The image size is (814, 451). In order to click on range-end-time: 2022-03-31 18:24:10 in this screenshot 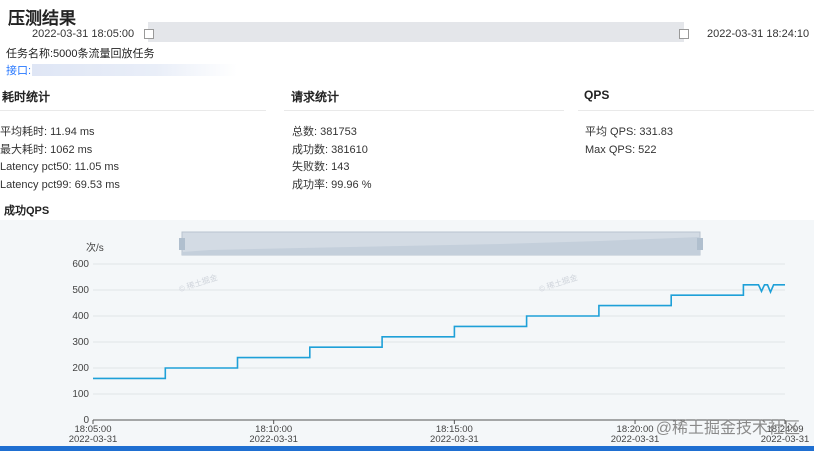, I will do `click(758, 34)`.